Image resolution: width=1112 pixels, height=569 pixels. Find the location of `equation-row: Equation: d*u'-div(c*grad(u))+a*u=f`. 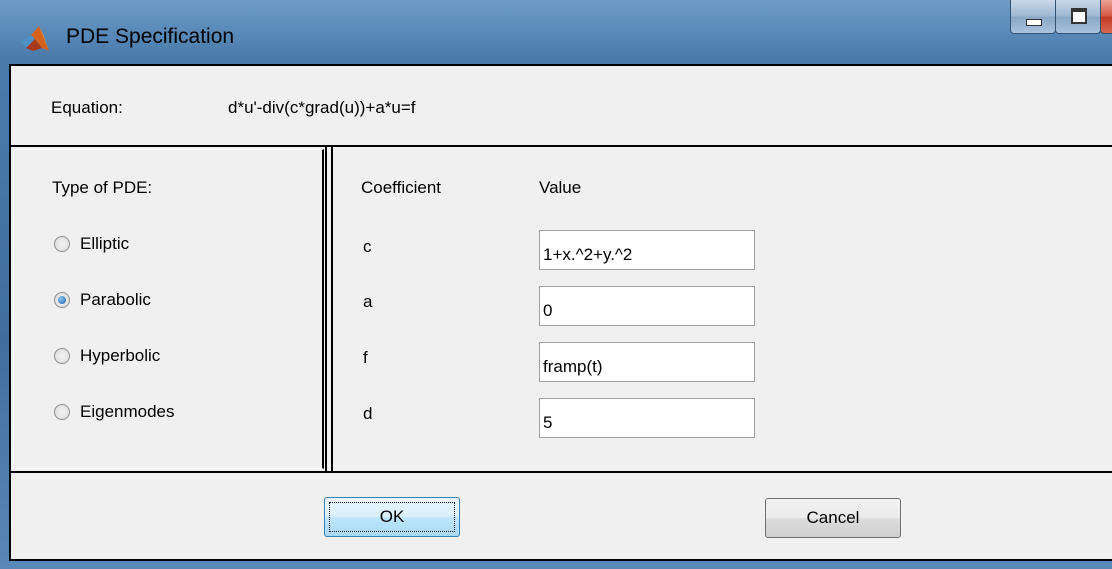

equation-row: Equation: d*u'-div(c*grad(u))+a*u=f is located at coordinates (561, 106).